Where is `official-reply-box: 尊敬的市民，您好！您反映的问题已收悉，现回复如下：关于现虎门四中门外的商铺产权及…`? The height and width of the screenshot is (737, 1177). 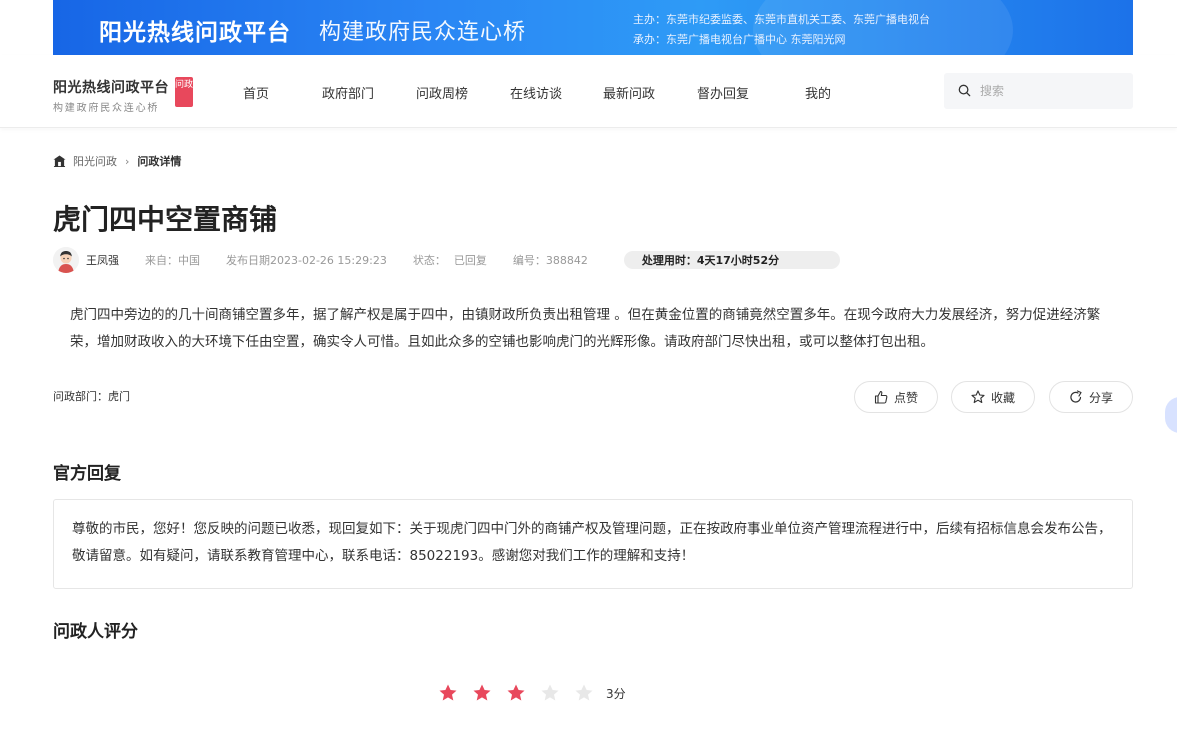
official-reply-box: 尊敬的市民，您好！您反映的问题已收悉，现回复如下：关于现虎门四中门外的商铺产权及… is located at coordinates (593, 544).